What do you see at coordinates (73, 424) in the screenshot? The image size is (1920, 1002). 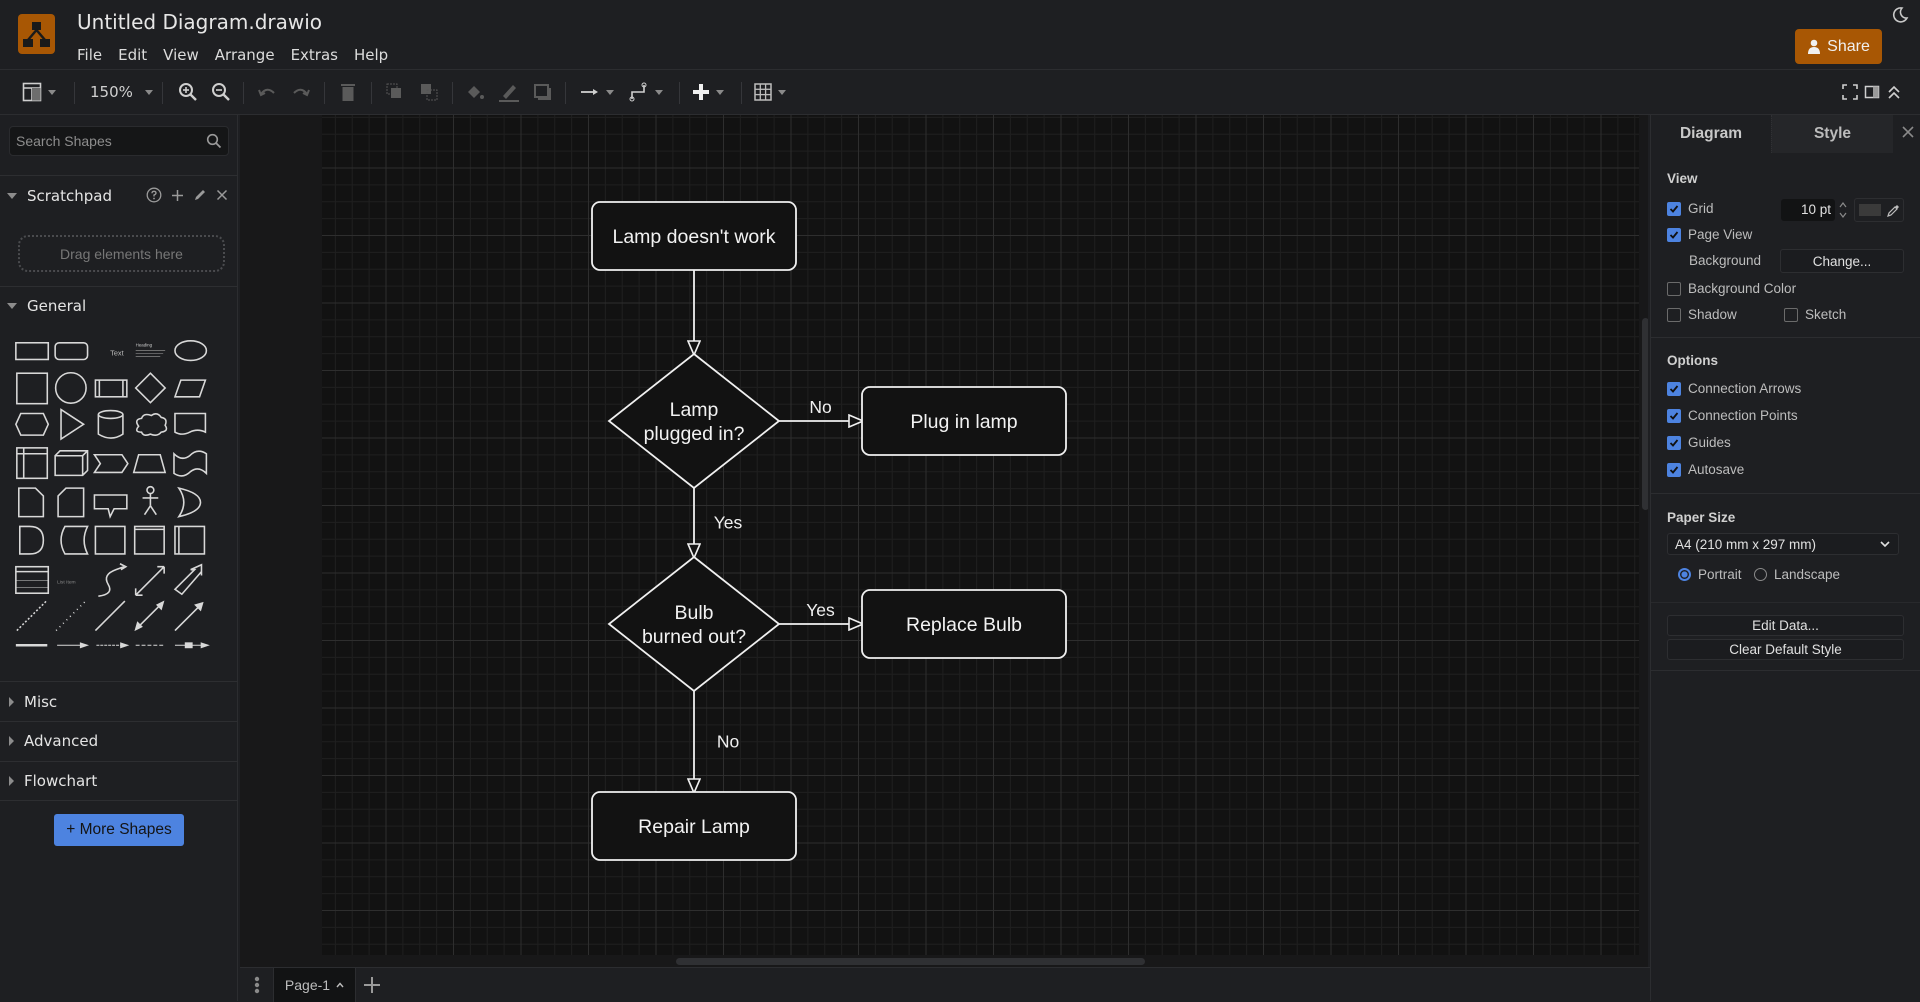 I see `shape-triangle` at bounding box center [73, 424].